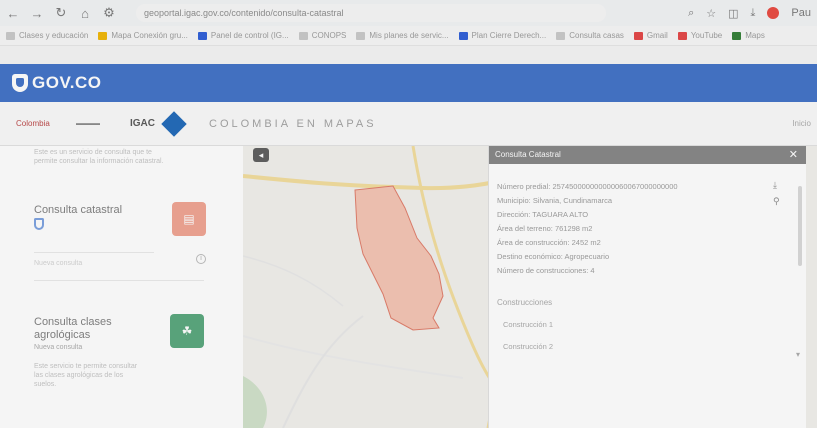 Image resolution: width=817 pixels, height=428 pixels. What do you see at coordinates (189, 219) in the screenshot?
I see `catastral-badge-icon: ▤` at bounding box center [189, 219].